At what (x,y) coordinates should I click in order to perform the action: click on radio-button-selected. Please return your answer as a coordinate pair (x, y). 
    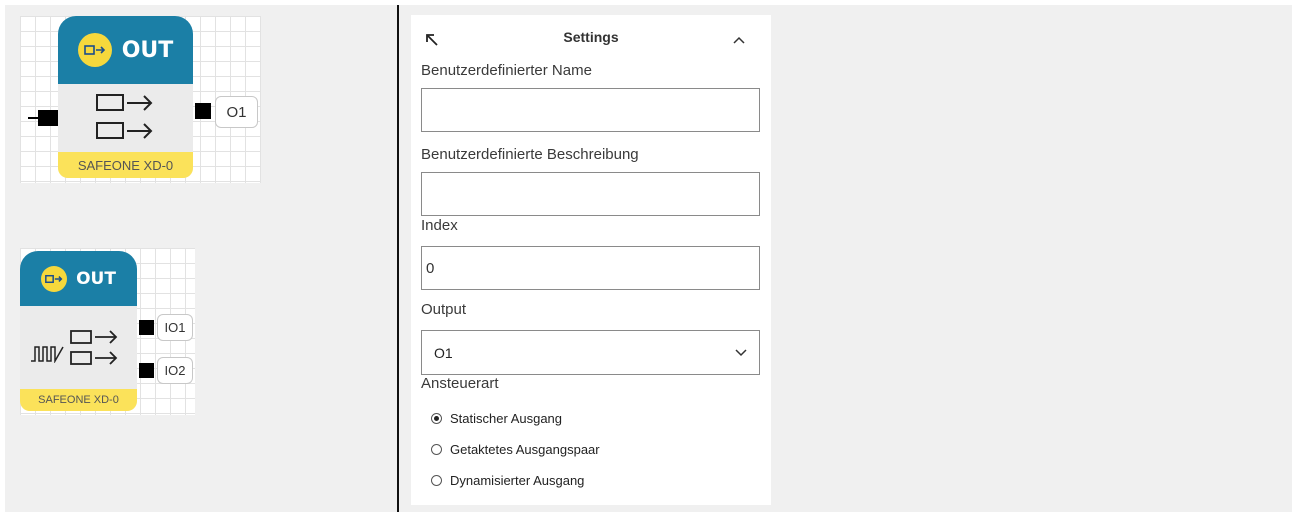
    Looking at the image, I should click on (436, 418).